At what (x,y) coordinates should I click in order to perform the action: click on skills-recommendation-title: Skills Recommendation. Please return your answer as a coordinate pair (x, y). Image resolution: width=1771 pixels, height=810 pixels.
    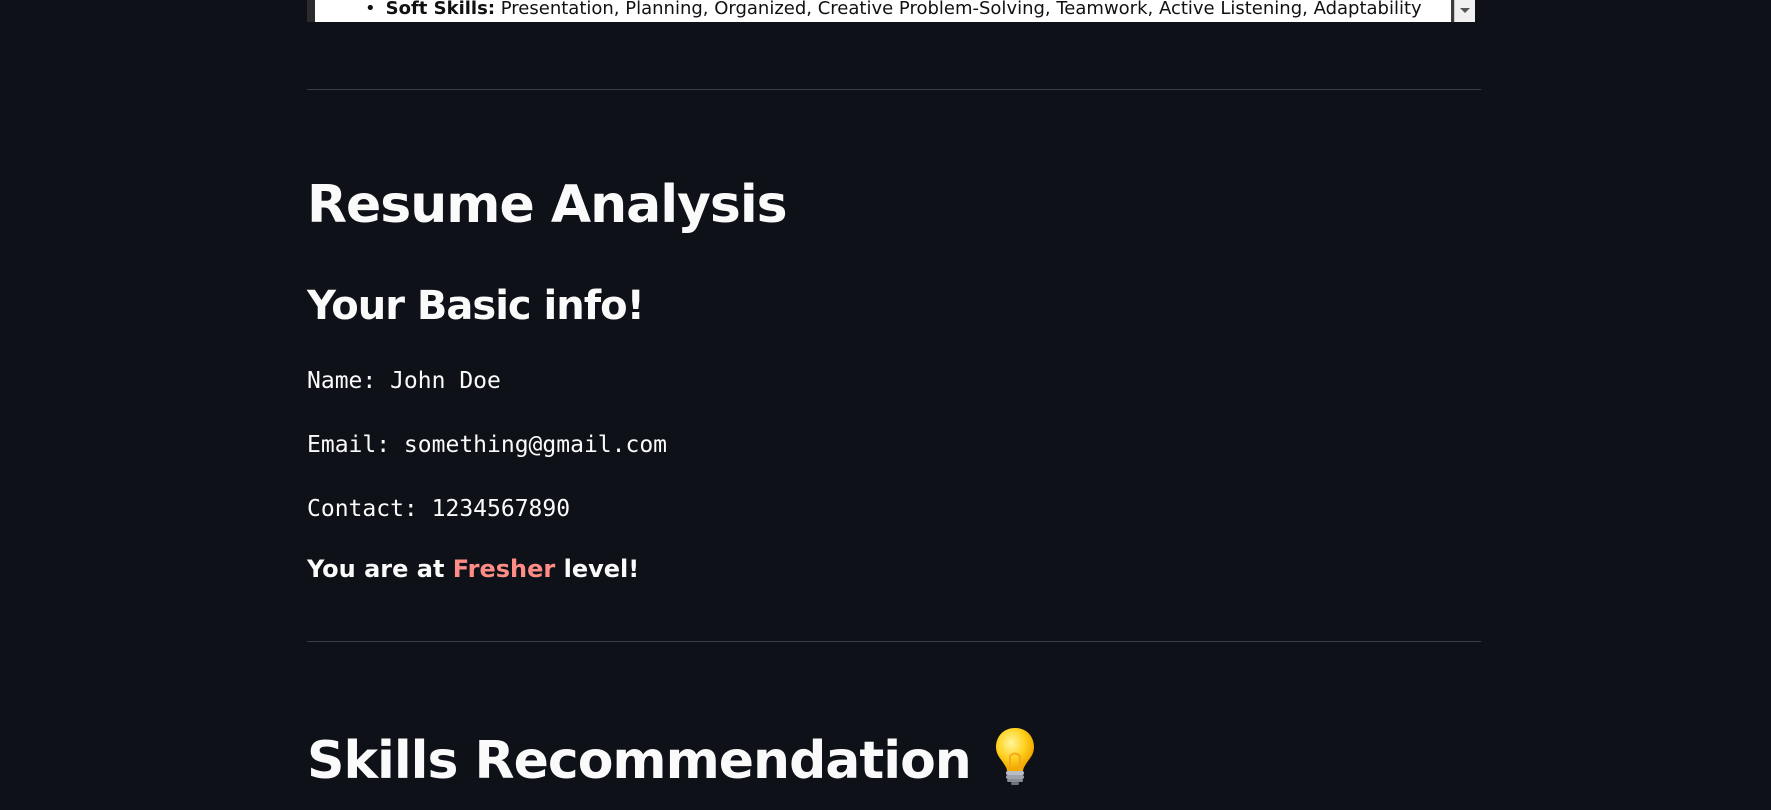
    Looking at the image, I should click on (672, 758).